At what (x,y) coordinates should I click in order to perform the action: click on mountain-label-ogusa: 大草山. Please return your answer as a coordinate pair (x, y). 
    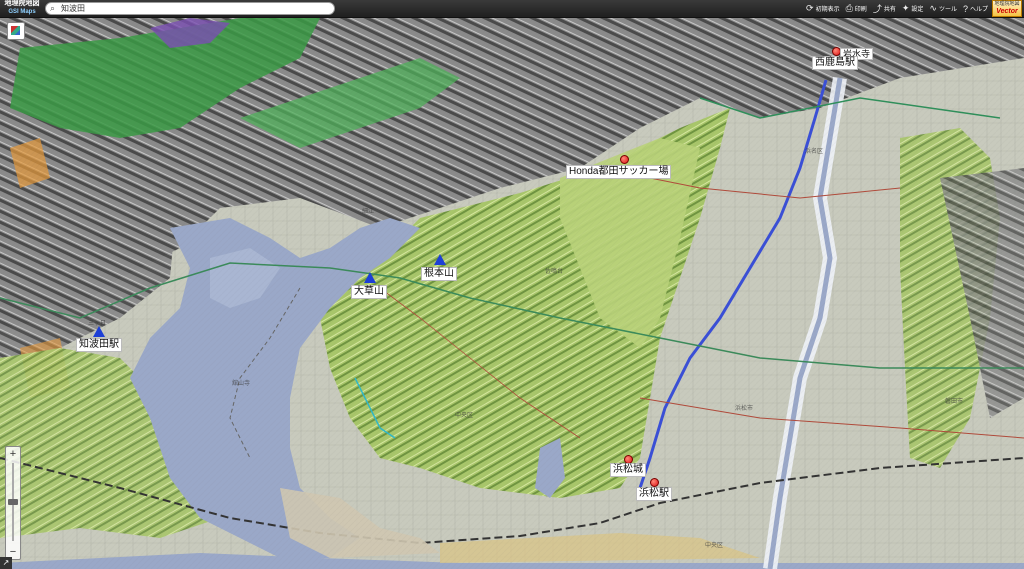
    Looking at the image, I should click on (369, 292).